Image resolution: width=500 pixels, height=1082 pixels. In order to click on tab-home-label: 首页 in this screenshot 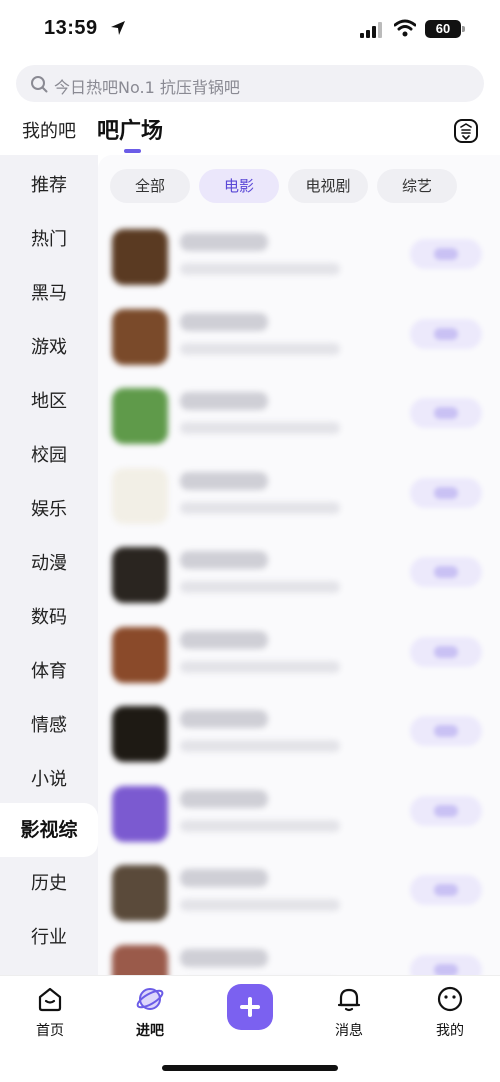, I will do `click(50, 1031)`.